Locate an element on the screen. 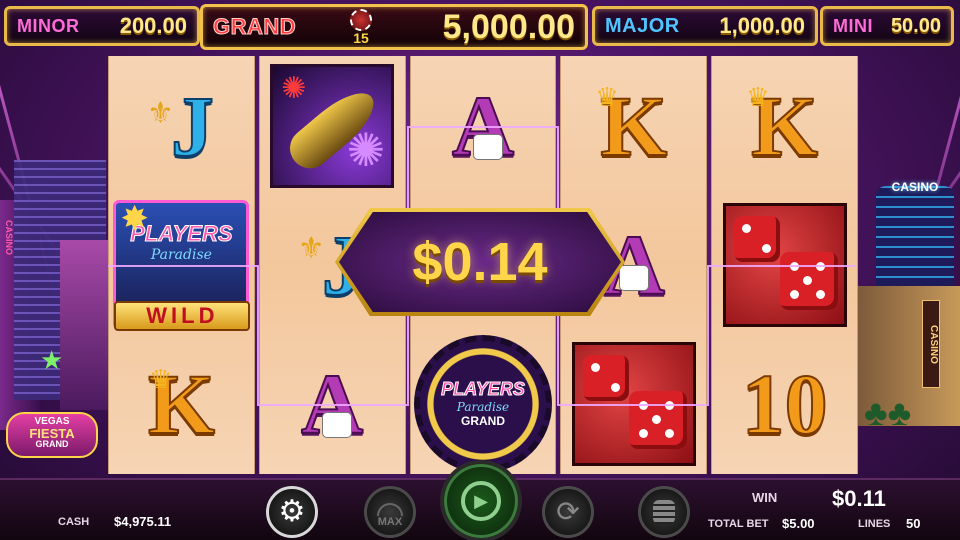 This screenshot has width=960, height=540. win-amount-popup: $0.14 is located at coordinates (480, 262).